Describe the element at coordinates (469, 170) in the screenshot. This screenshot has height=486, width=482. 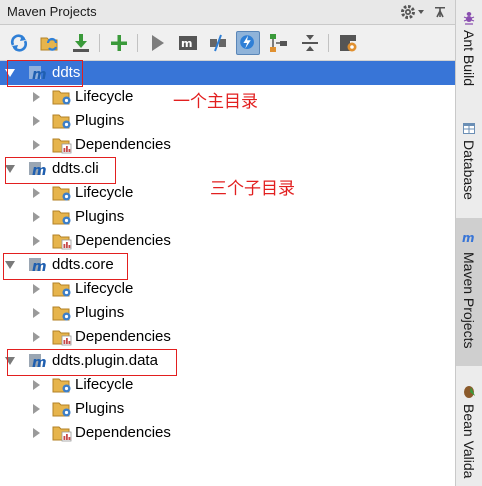
I see `side-tab-label: Database` at that location.